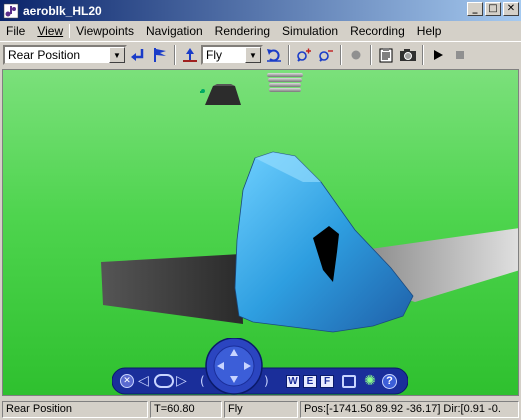  I want to click on start-simulation-button, so click(438, 55).